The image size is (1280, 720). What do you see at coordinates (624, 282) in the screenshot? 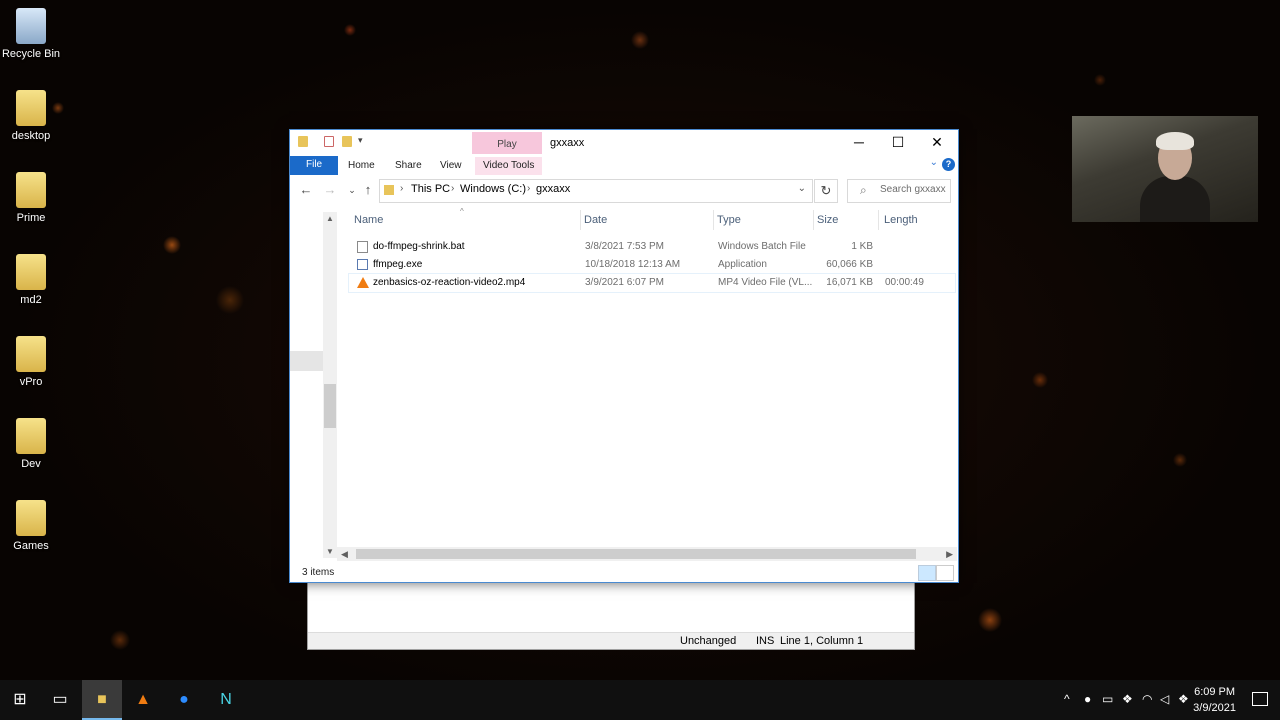
I see `file-date: 3/9/2021 6:07 PM` at bounding box center [624, 282].